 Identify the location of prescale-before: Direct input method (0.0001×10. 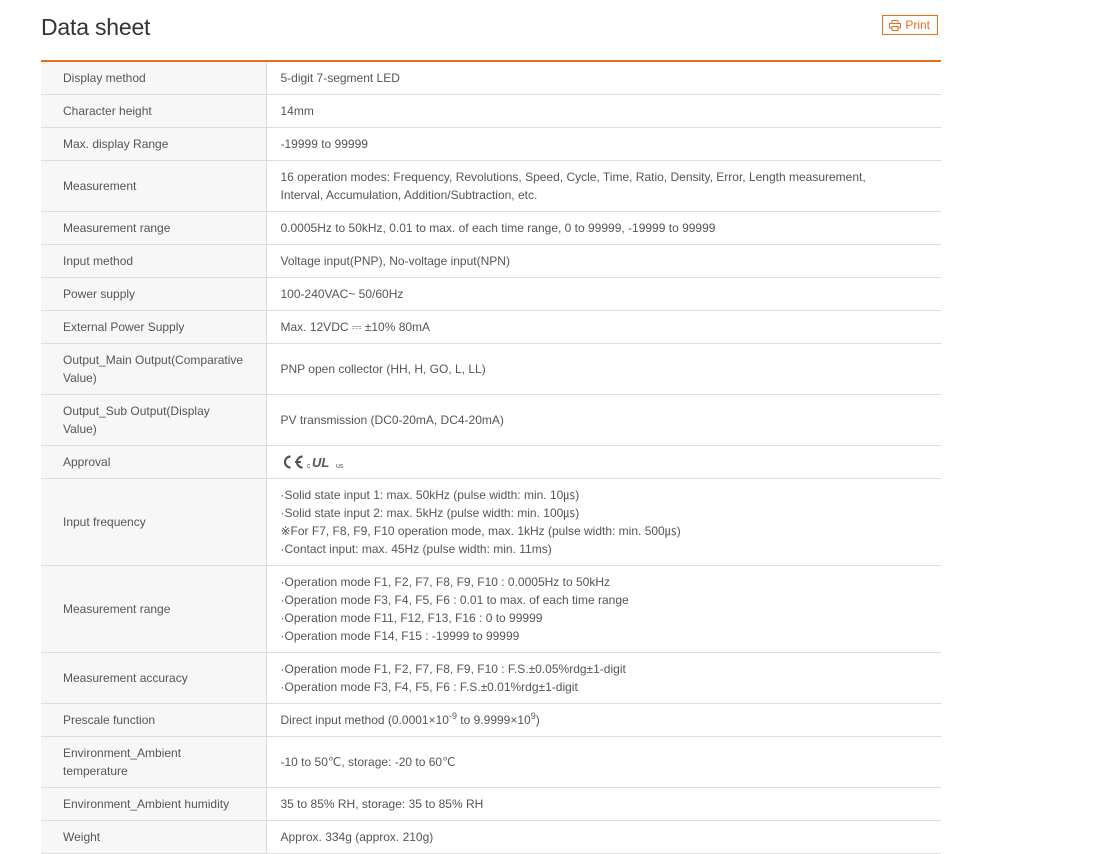
(364, 720).